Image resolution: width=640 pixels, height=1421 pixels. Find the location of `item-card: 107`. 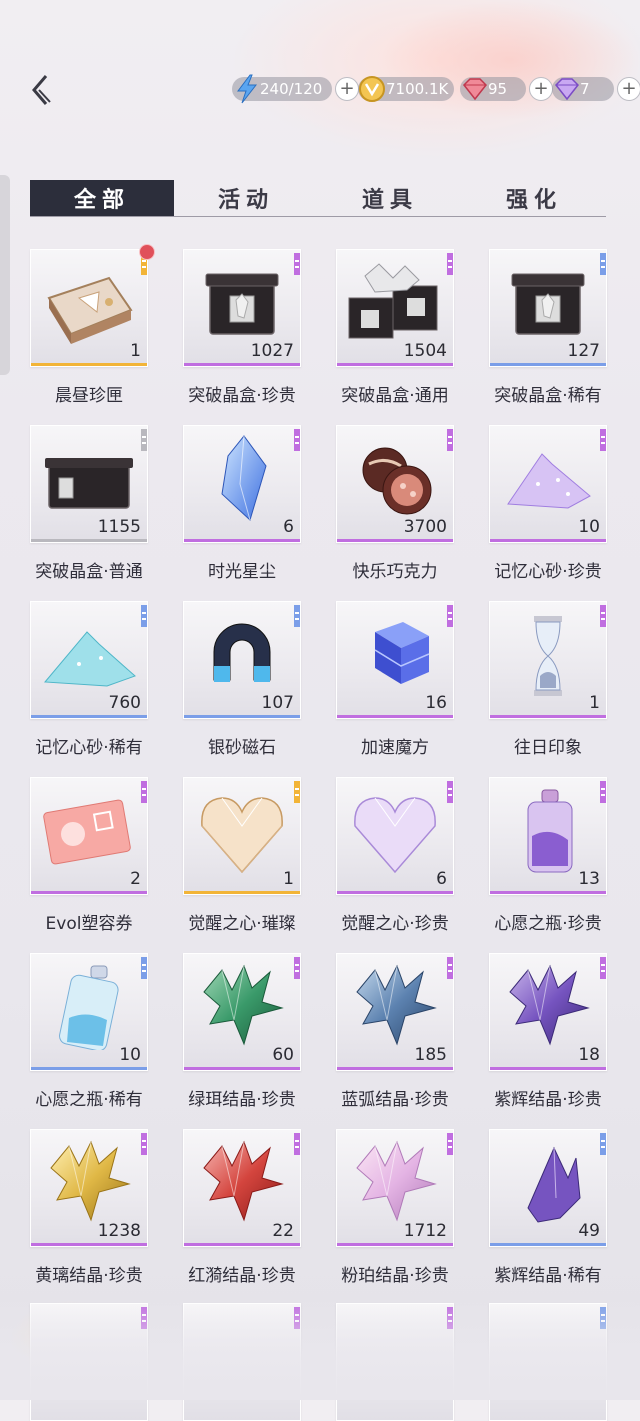

item-card: 107 is located at coordinates (242, 660).